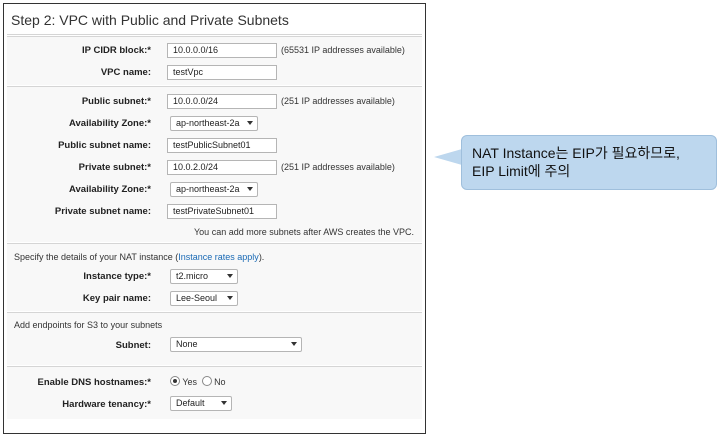 The height and width of the screenshot is (438, 720). Describe the element at coordinates (338, 167) in the screenshot. I see `private-subnet-note: (251 IP addresses available)` at that location.